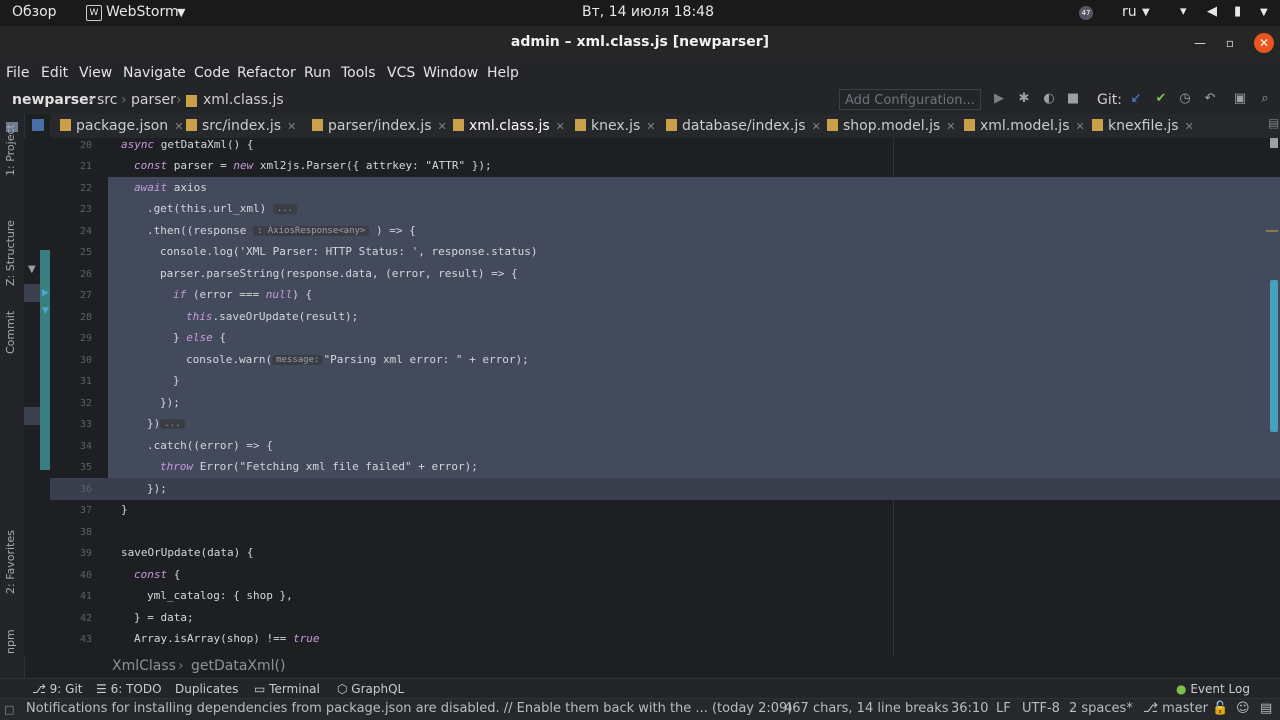 Image resolution: width=1280 pixels, height=720 pixels. What do you see at coordinates (1200, 43) in the screenshot?
I see `minimize-icon: —` at bounding box center [1200, 43].